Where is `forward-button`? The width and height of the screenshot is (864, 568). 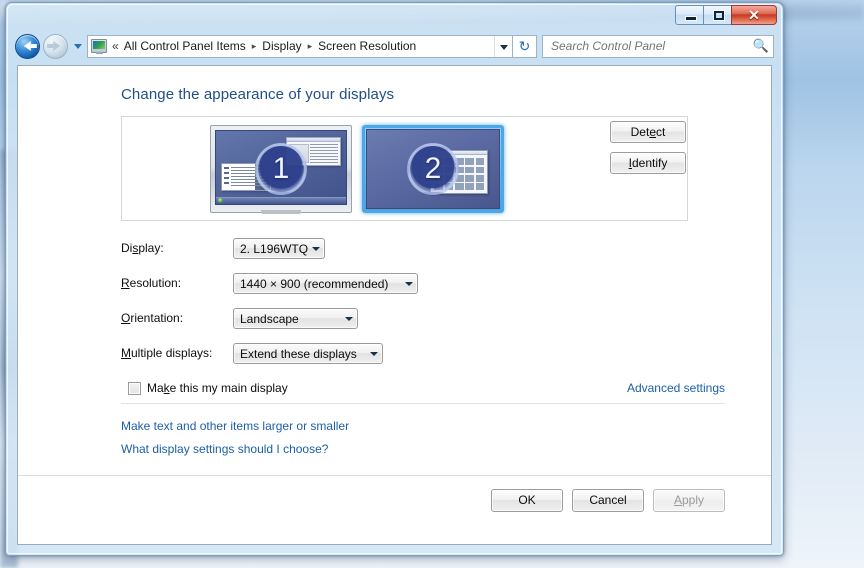 forward-button is located at coordinates (55, 46).